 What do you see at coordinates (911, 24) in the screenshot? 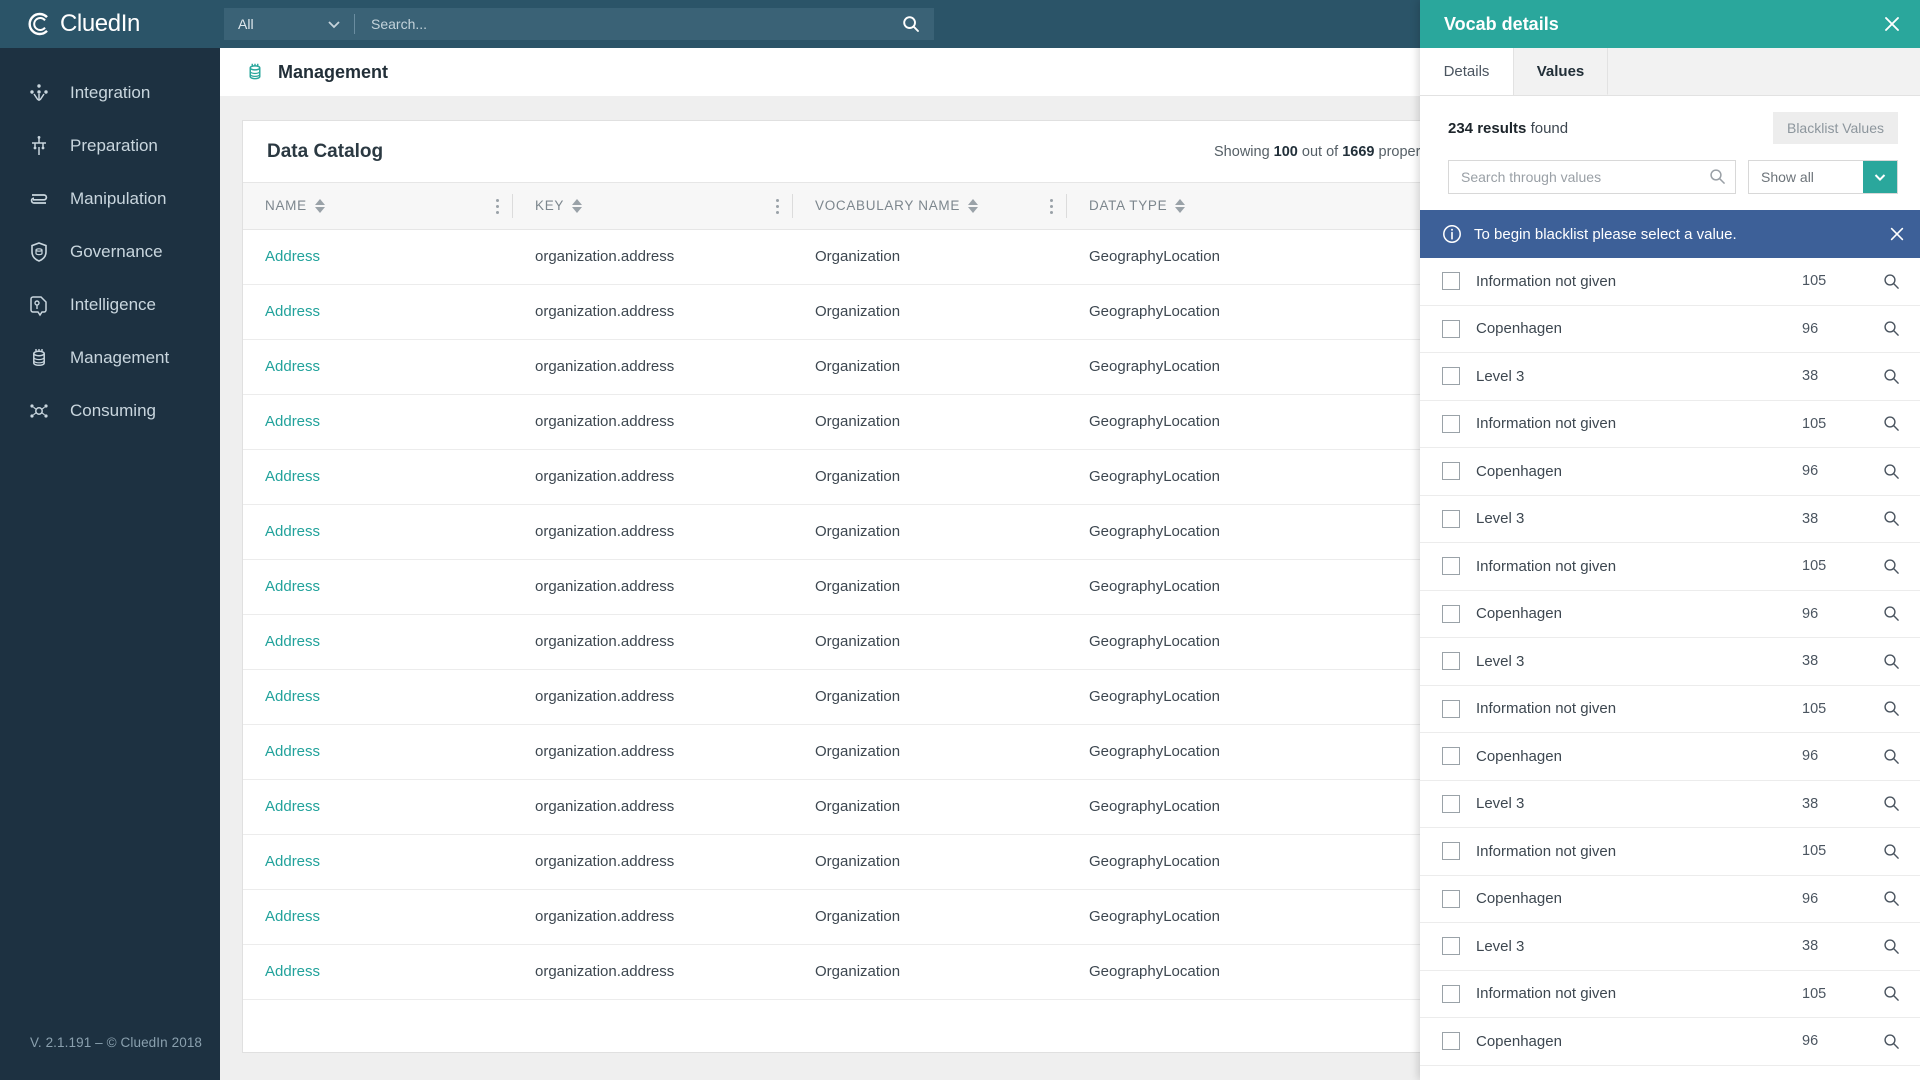
I see `search-button` at bounding box center [911, 24].